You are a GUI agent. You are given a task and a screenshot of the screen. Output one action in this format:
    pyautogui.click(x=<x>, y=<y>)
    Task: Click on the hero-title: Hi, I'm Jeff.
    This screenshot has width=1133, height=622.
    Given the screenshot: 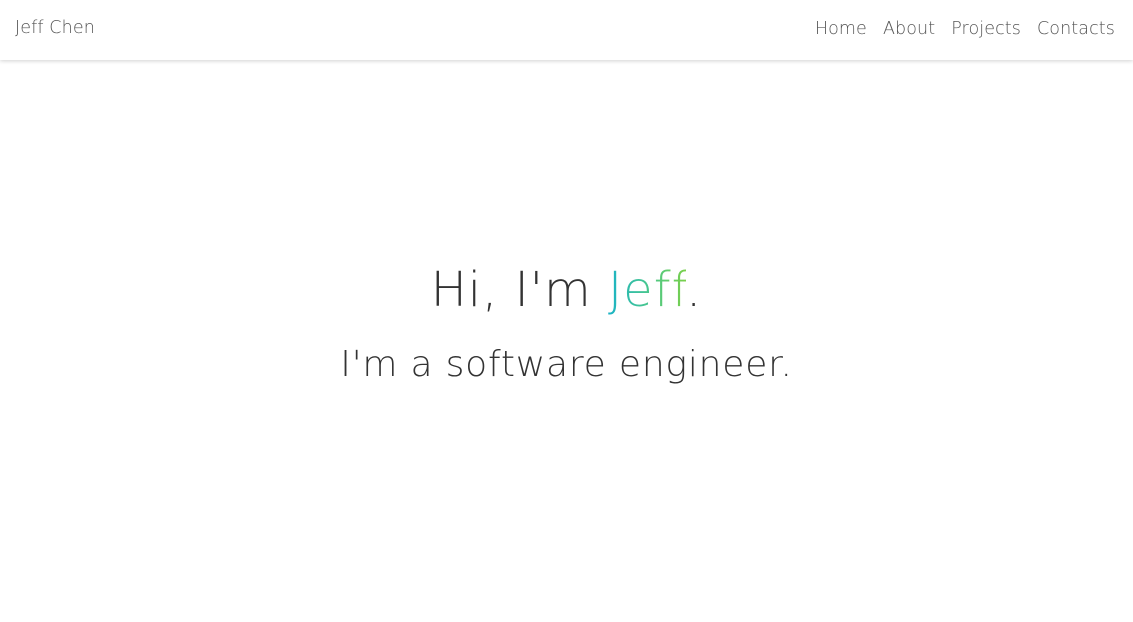 What is the action you would take?
    pyautogui.click(x=566, y=290)
    